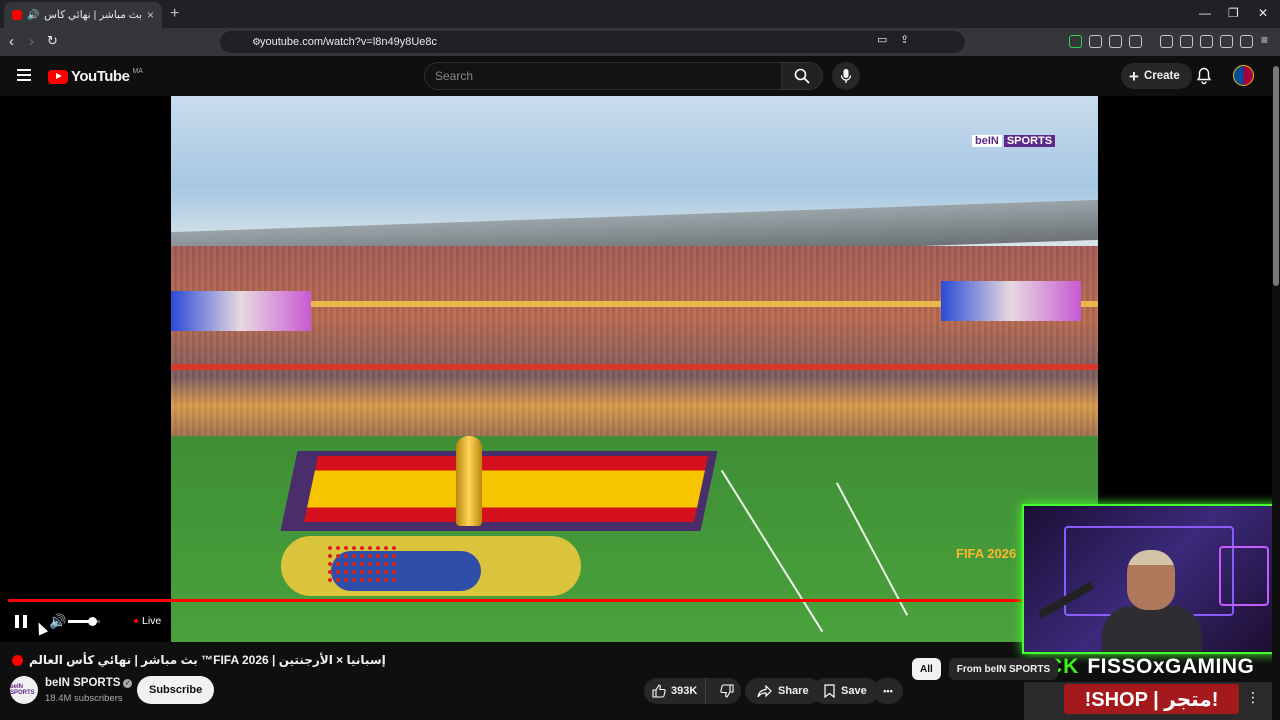  Describe the element at coordinates (1115, 41) in the screenshot. I see `extensions-puzzle-icon` at that location.